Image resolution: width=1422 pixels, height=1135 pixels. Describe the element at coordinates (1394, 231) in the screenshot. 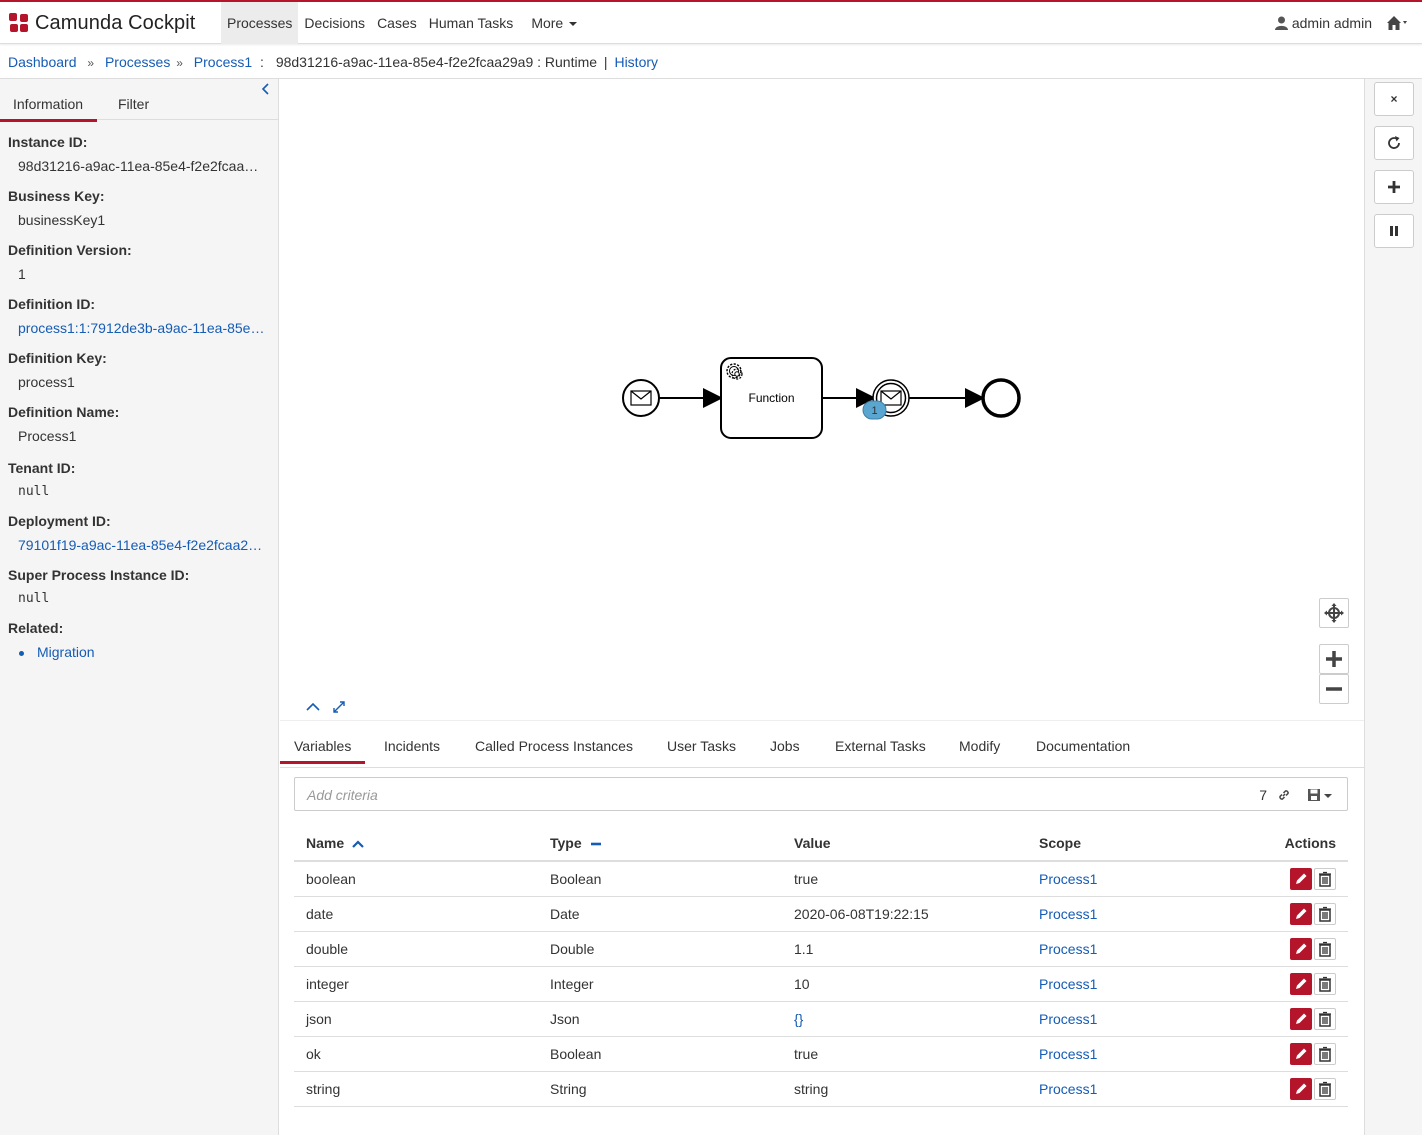

I see `suspend-button` at that location.